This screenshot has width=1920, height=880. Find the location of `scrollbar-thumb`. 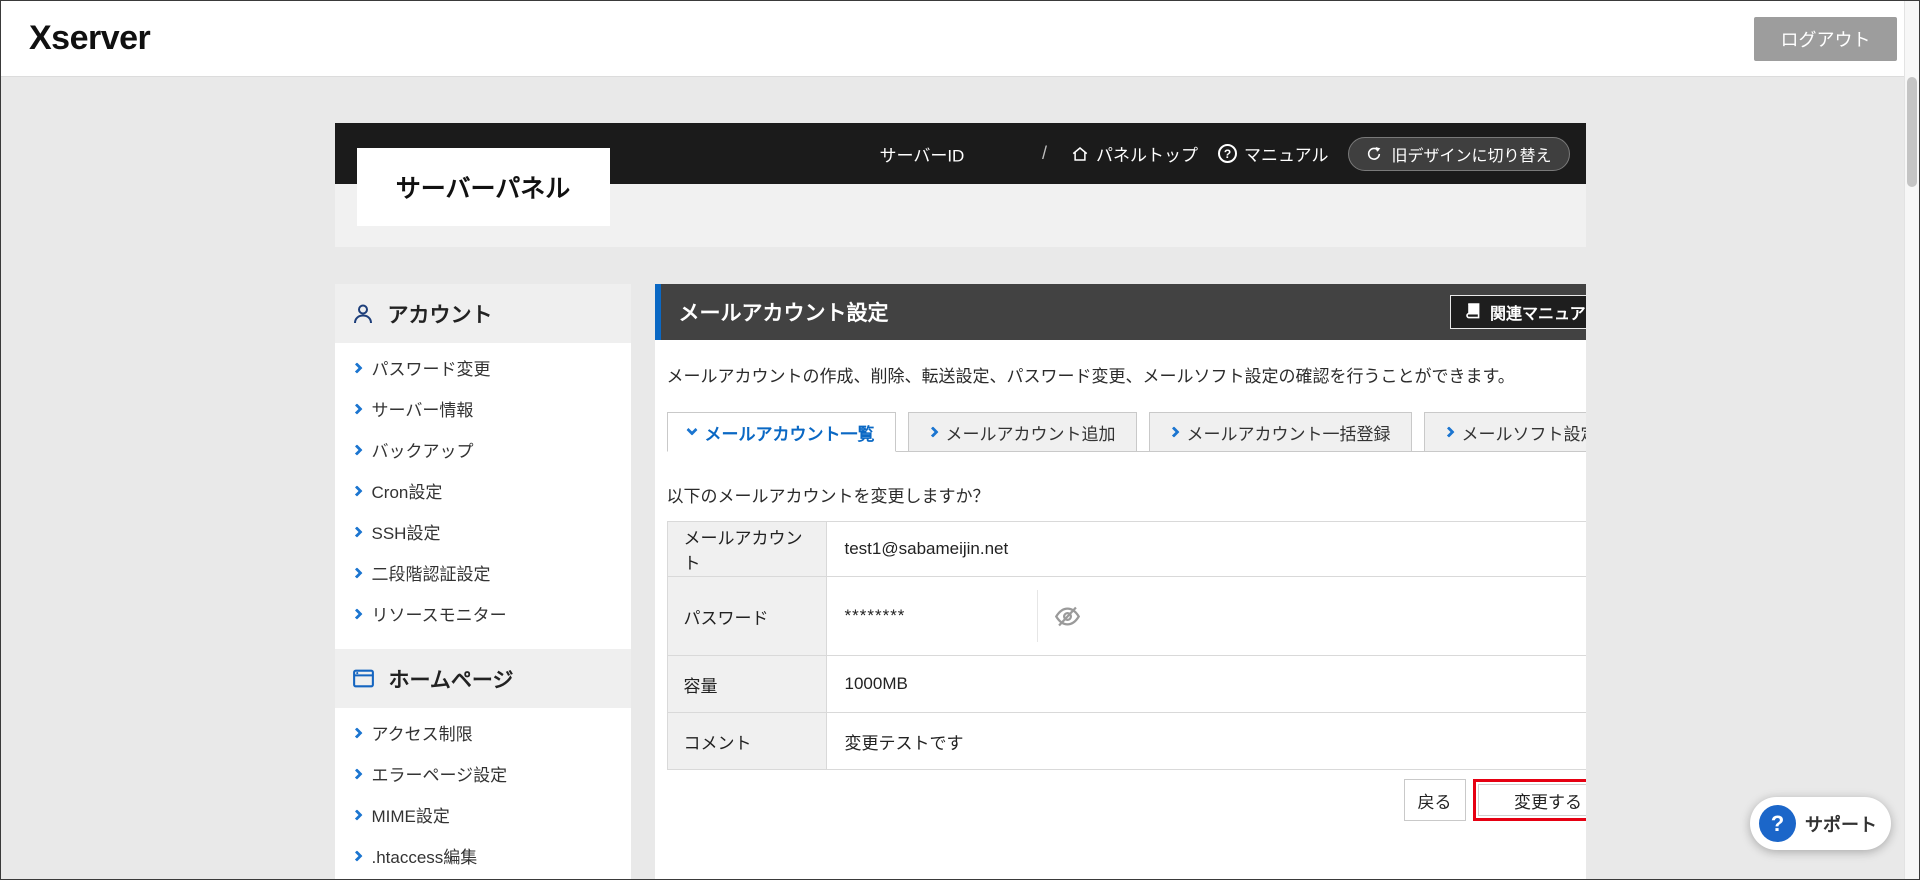

scrollbar-thumb is located at coordinates (1912, 132).